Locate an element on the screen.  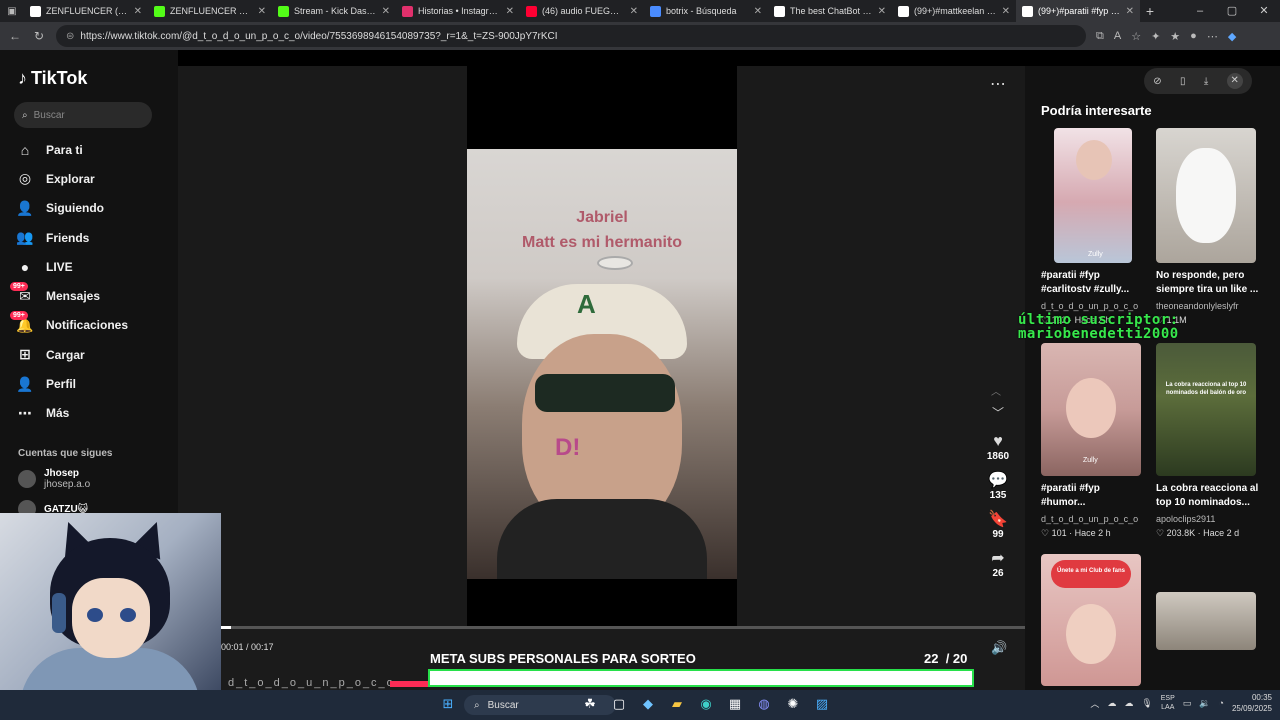
notification-badge: 99+ is located at coordinates (19, 287).